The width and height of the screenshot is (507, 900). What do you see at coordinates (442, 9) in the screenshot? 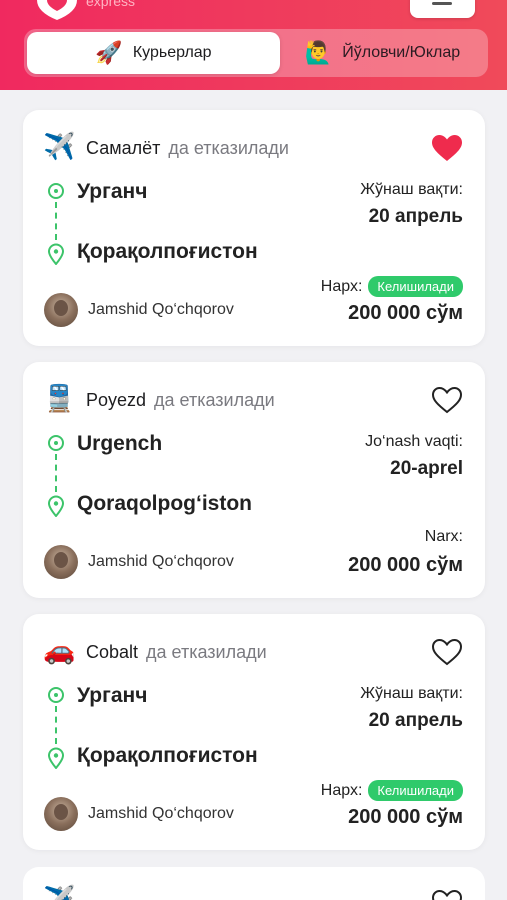
I see `menu-button` at bounding box center [442, 9].